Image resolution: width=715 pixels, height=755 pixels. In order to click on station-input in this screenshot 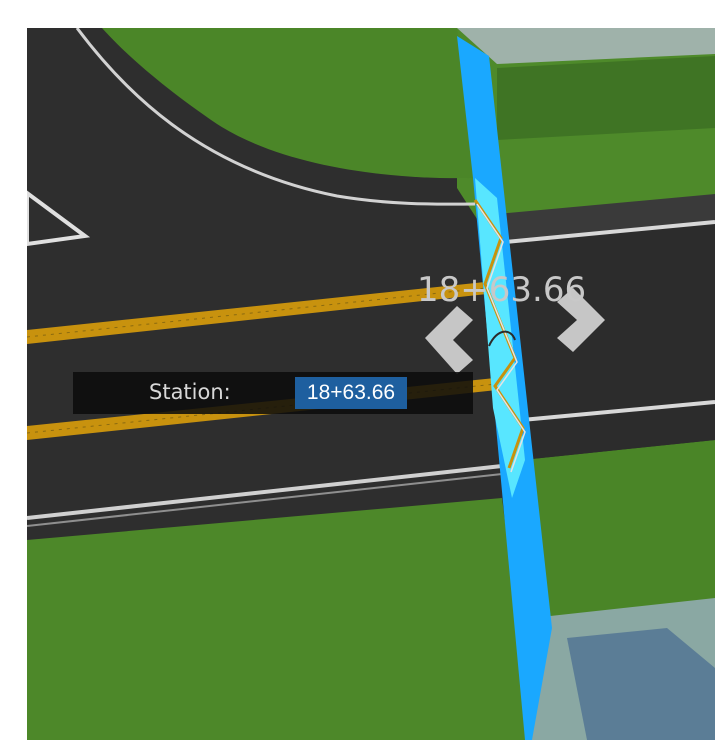, I will do `click(351, 393)`.